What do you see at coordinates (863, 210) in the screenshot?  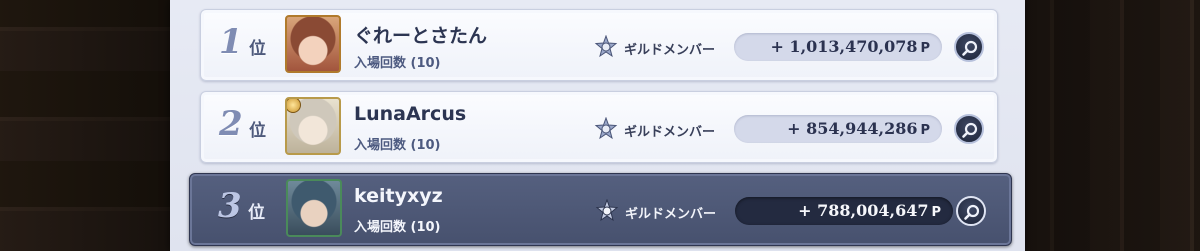 I see `points-value: + 788,004,647` at bounding box center [863, 210].